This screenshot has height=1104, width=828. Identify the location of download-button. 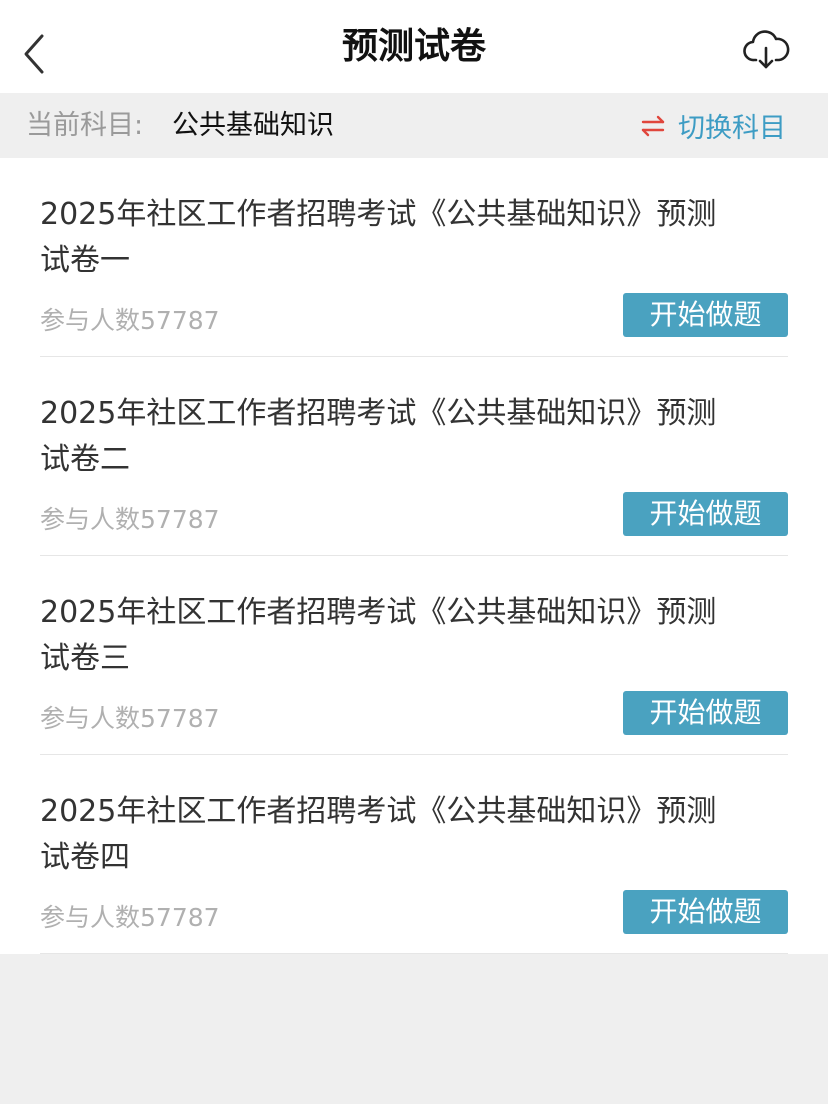
(766, 50).